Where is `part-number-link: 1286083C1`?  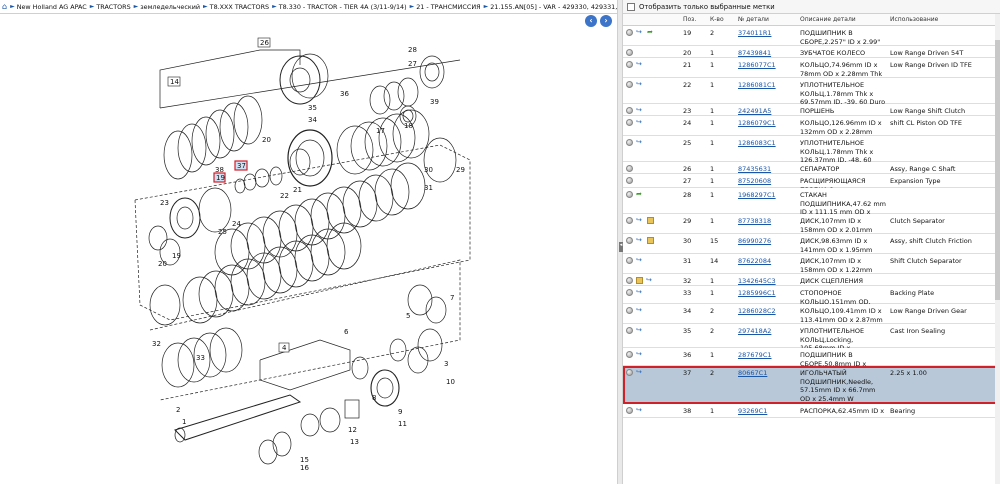 part-number-link: 1286083C1 is located at coordinates (769, 148).